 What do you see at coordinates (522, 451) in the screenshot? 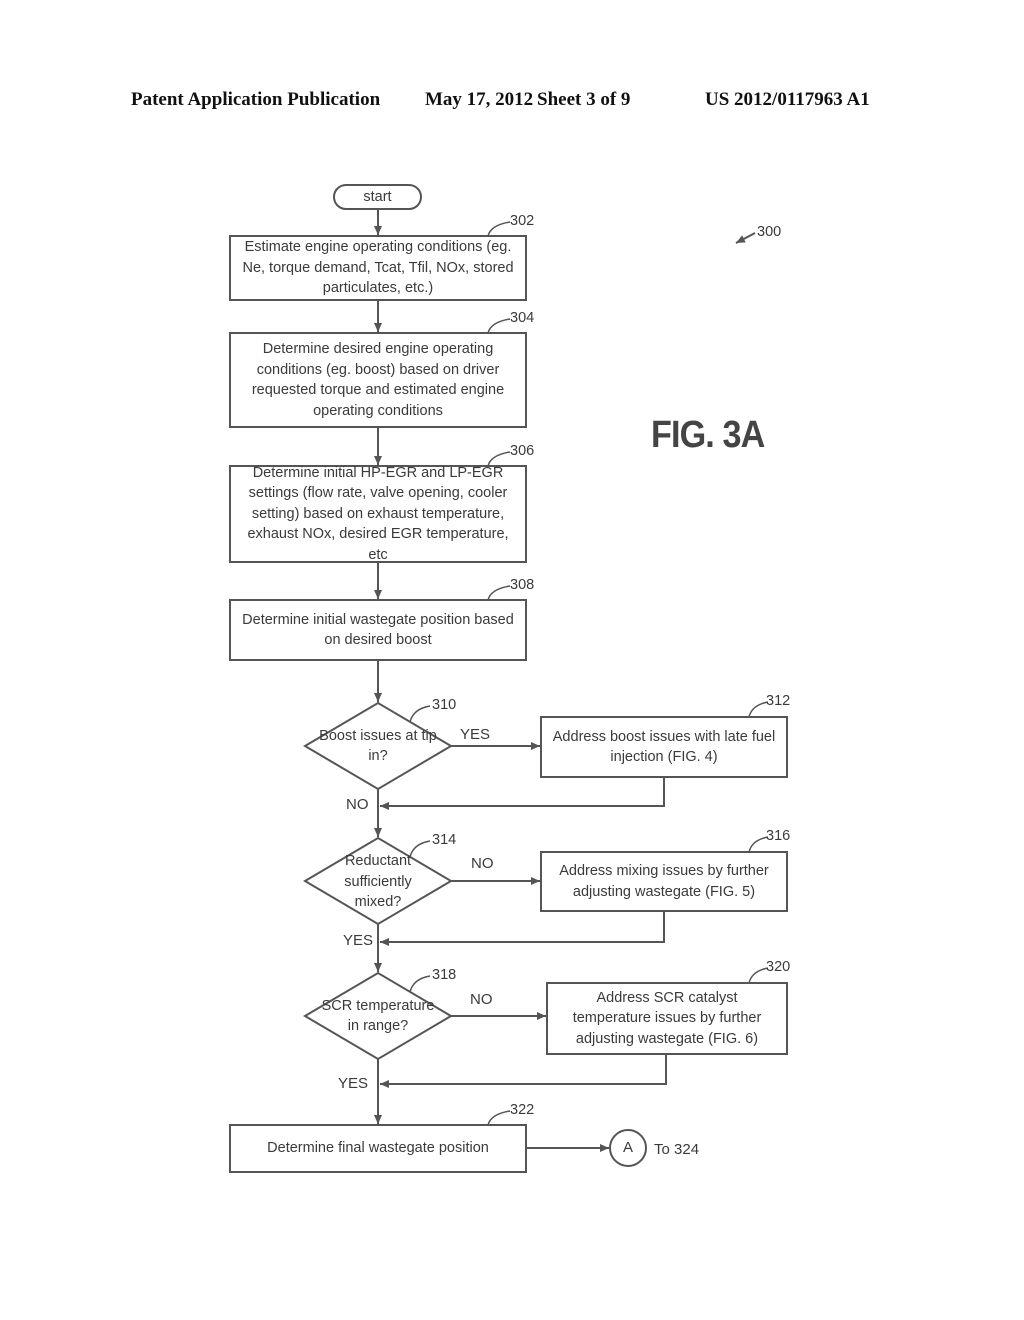
I see `ref-306: 306` at bounding box center [522, 451].